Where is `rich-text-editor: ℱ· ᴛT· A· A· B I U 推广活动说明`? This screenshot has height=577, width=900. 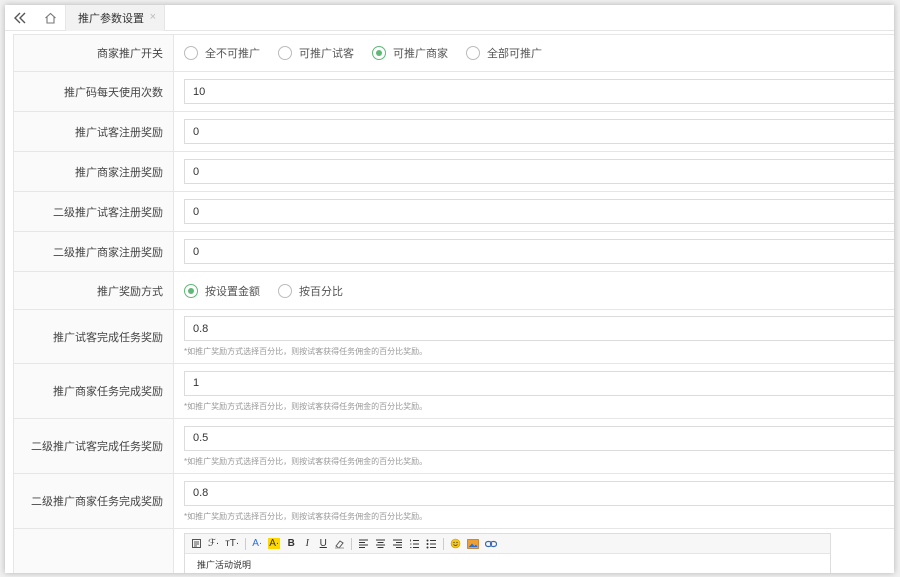
rich-text-editor: ℱ· ᴛT· A· A· B I U 推广活动说明 is located at coordinates (507, 553).